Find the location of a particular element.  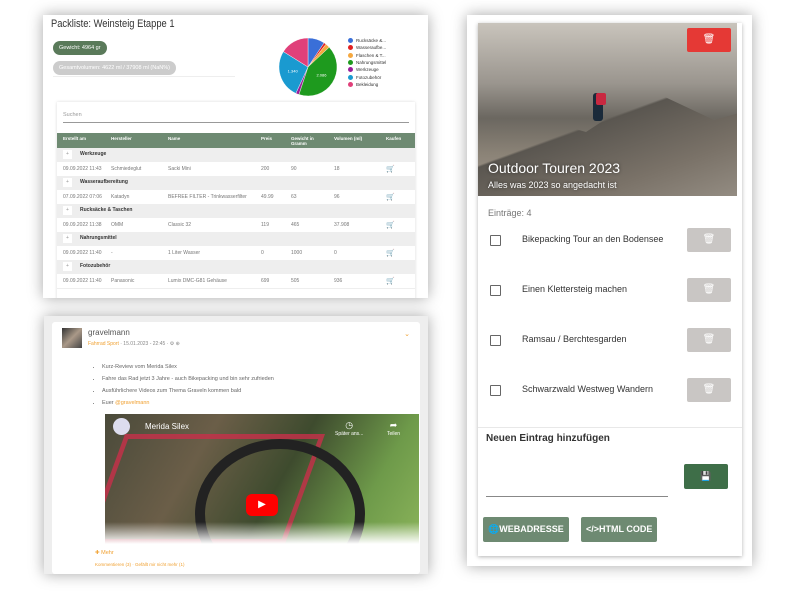

chevron-down-icon: ⌄ is located at coordinates (407, 334).